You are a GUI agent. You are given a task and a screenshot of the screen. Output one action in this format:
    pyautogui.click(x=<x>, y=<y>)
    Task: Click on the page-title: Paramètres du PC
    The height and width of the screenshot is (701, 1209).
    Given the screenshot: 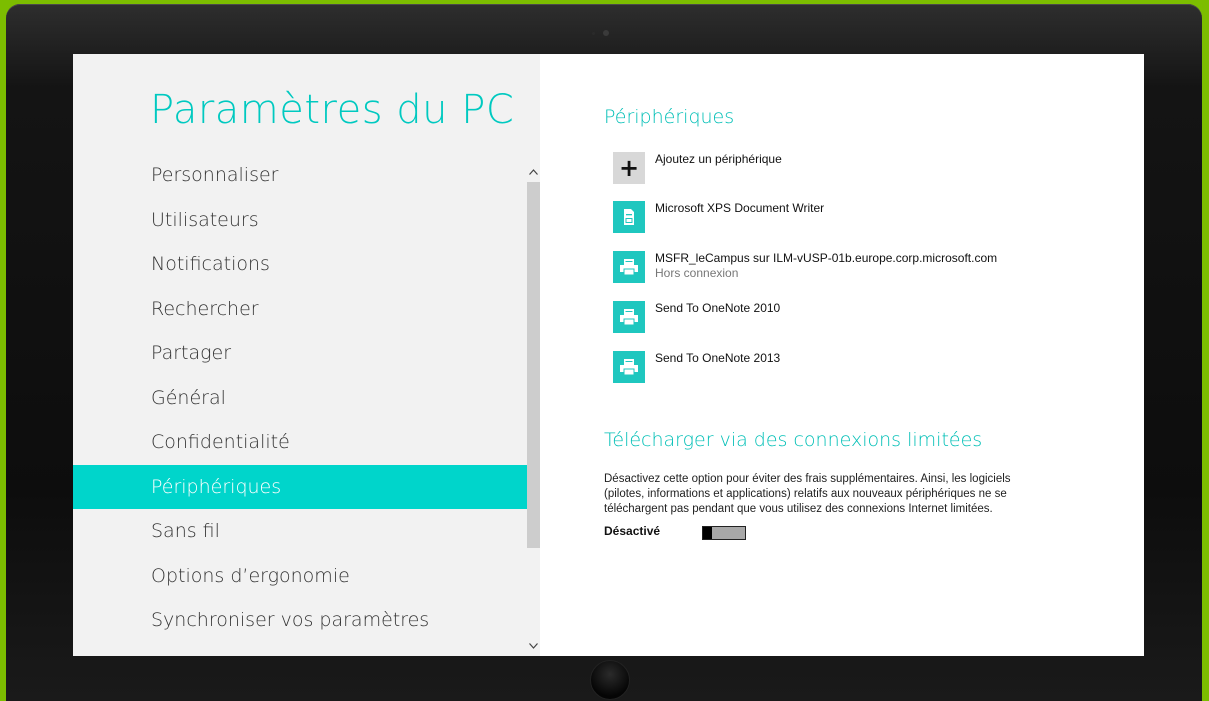 What is the action you would take?
    pyautogui.click(x=332, y=110)
    